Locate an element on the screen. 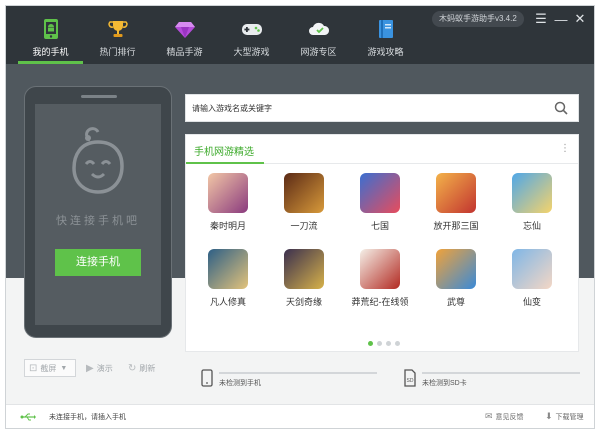 Image resolution: width=600 pixels, height=434 pixels. chevron-down-icon: ▼ is located at coordinates (64, 368).